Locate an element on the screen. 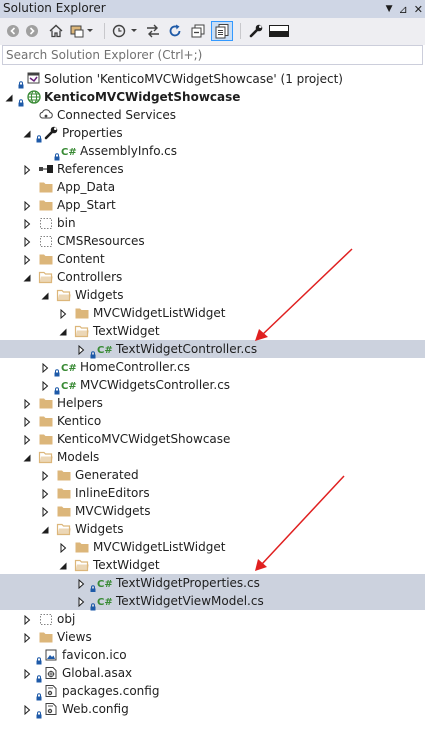  tree-row: packages.config is located at coordinates (212, 691).